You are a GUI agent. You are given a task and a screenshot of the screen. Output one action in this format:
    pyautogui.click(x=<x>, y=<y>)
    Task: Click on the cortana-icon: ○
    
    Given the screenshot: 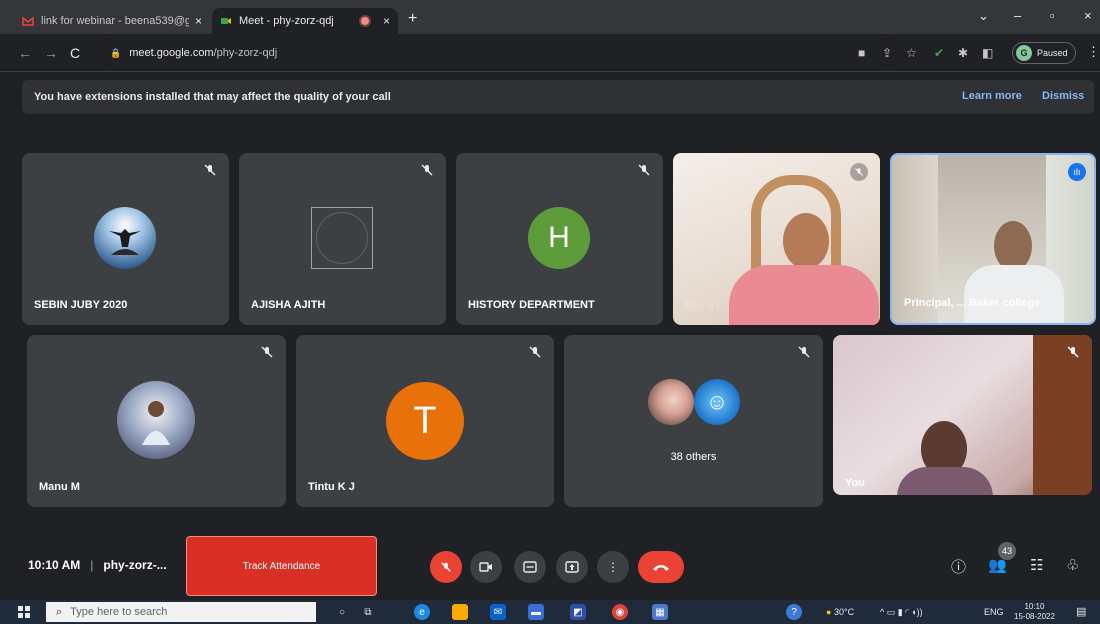 What is the action you would take?
    pyautogui.click(x=342, y=612)
    